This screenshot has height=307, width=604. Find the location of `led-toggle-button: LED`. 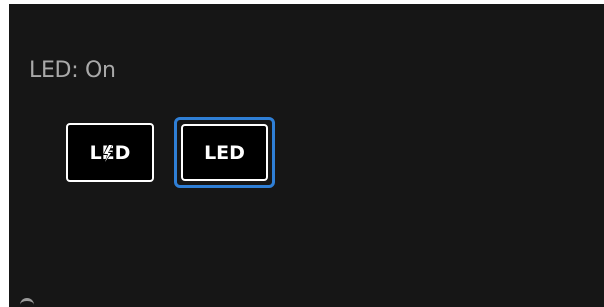

led-toggle-button: LED is located at coordinates (110, 152).